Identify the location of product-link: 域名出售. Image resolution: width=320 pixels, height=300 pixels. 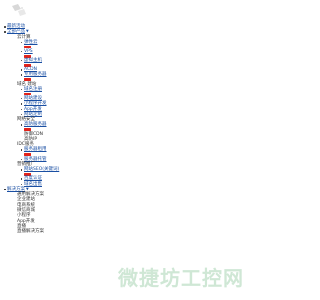
(33, 184).